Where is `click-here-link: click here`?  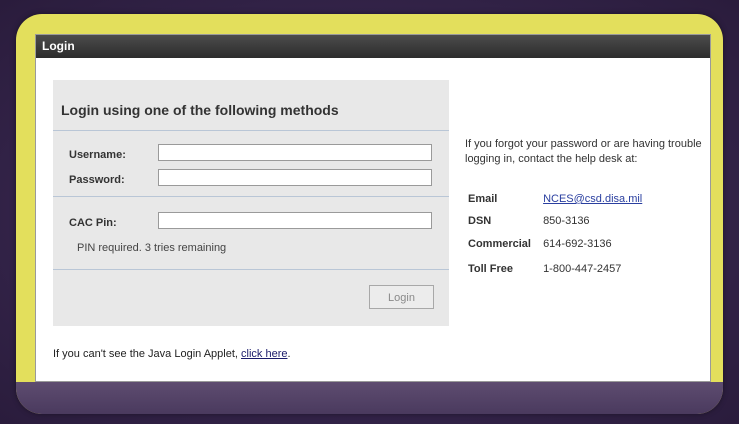
click-here-link: click here is located at coordinates (264, 354).